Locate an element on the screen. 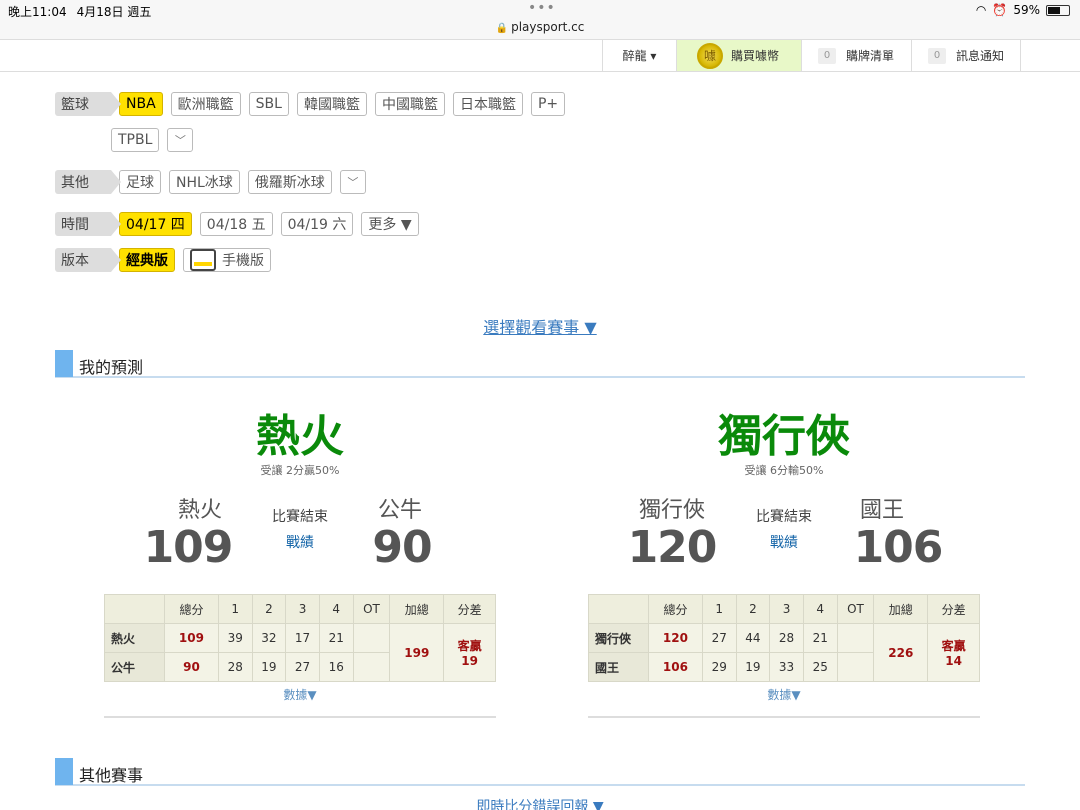 The height and width of the screenshot is (810, 1080). filter-label-time: 時間 is located at coordinates (88, 224).